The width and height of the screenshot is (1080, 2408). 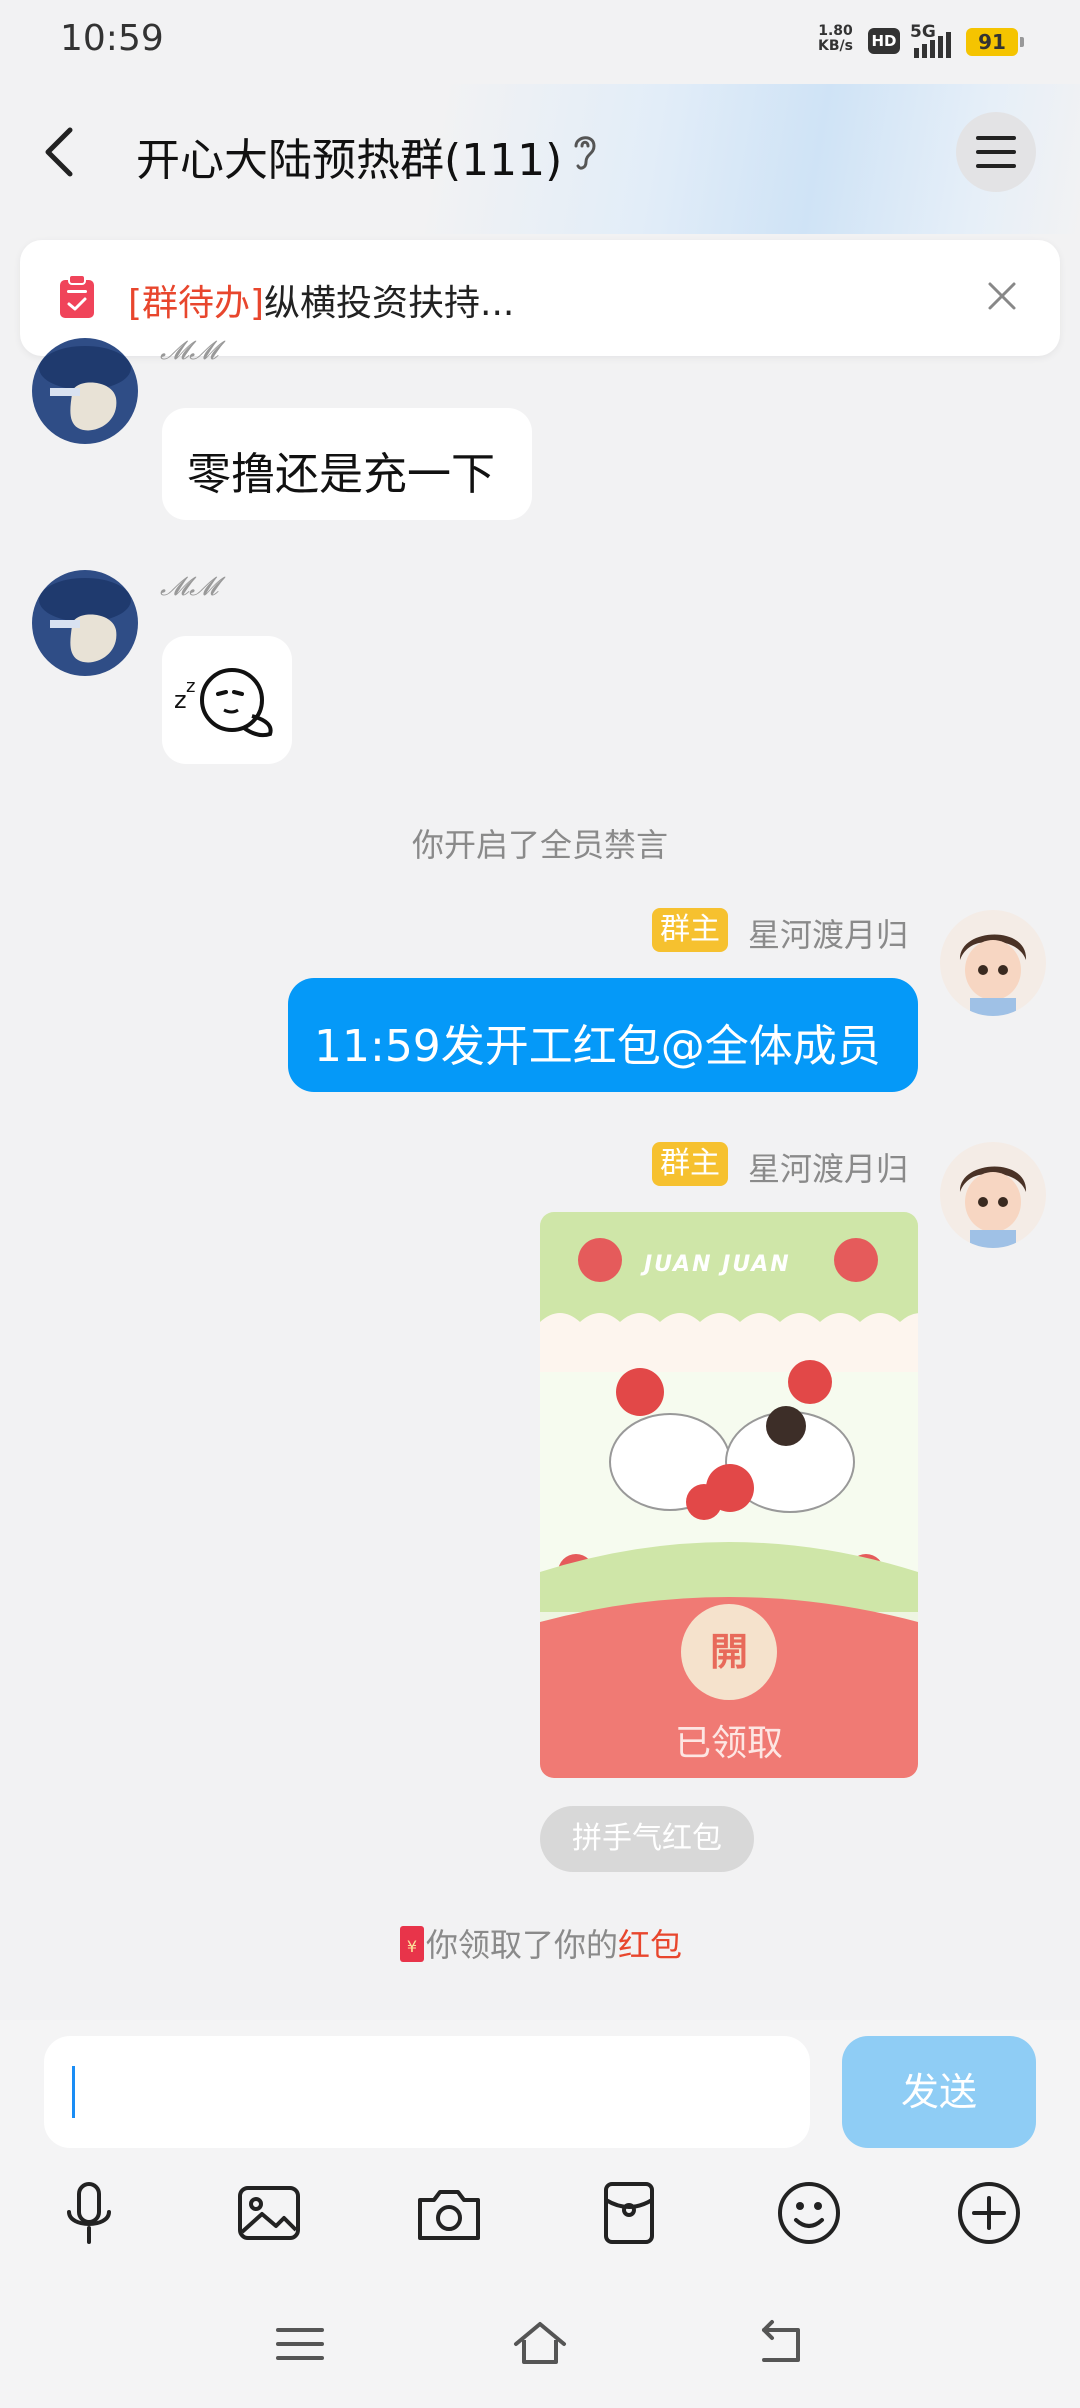 What do you see at coordinates (73, 2092) in the screenshot?
I see `text-cursor` at bounding box center [73, 2092].